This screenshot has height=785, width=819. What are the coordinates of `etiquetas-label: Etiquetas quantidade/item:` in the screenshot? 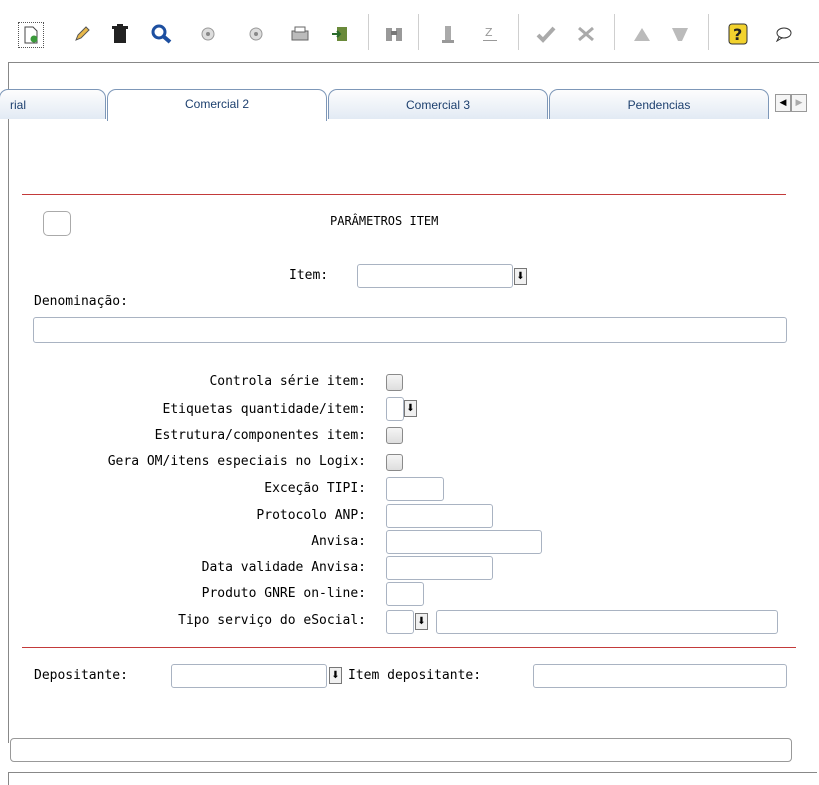 It's located at (264, 409).